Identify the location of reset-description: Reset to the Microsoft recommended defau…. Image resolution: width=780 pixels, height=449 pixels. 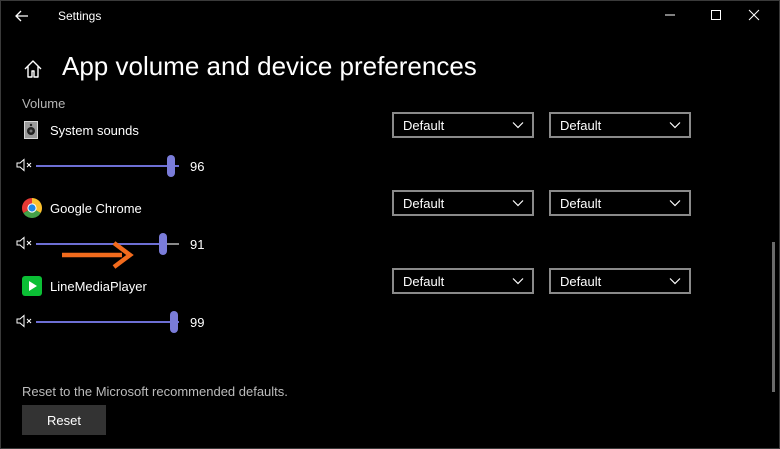
(155, 391).